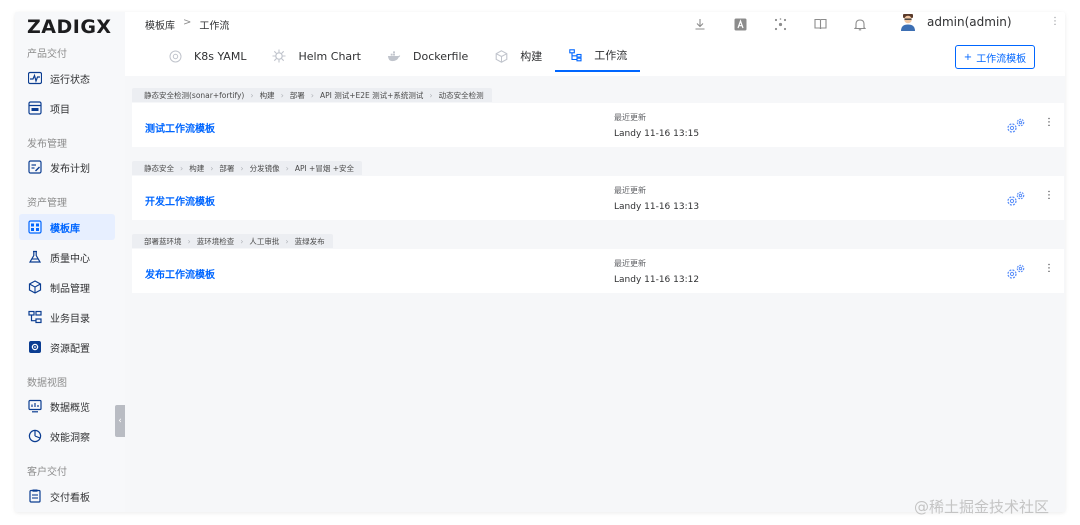 The image size is (1080, 525). Describe the element at coordinates (160, 24) in the screenshot. I see `breadcrumb-root: 模板库` at that location.